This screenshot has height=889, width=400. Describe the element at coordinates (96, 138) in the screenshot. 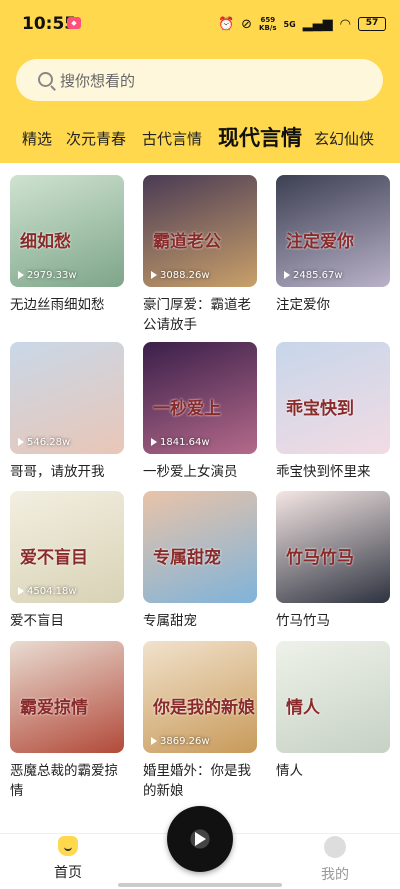

I see `tab-youth: 次元青春` at that location.